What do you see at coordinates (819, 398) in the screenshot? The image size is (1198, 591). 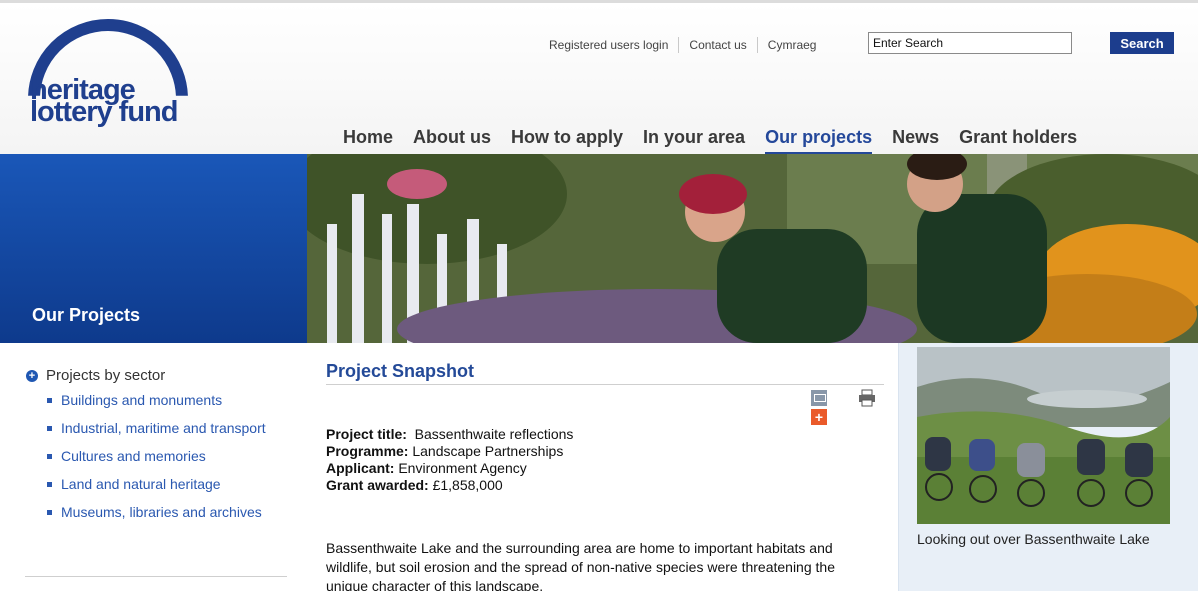 I see `email-icon` at bounding box center [819, 398].